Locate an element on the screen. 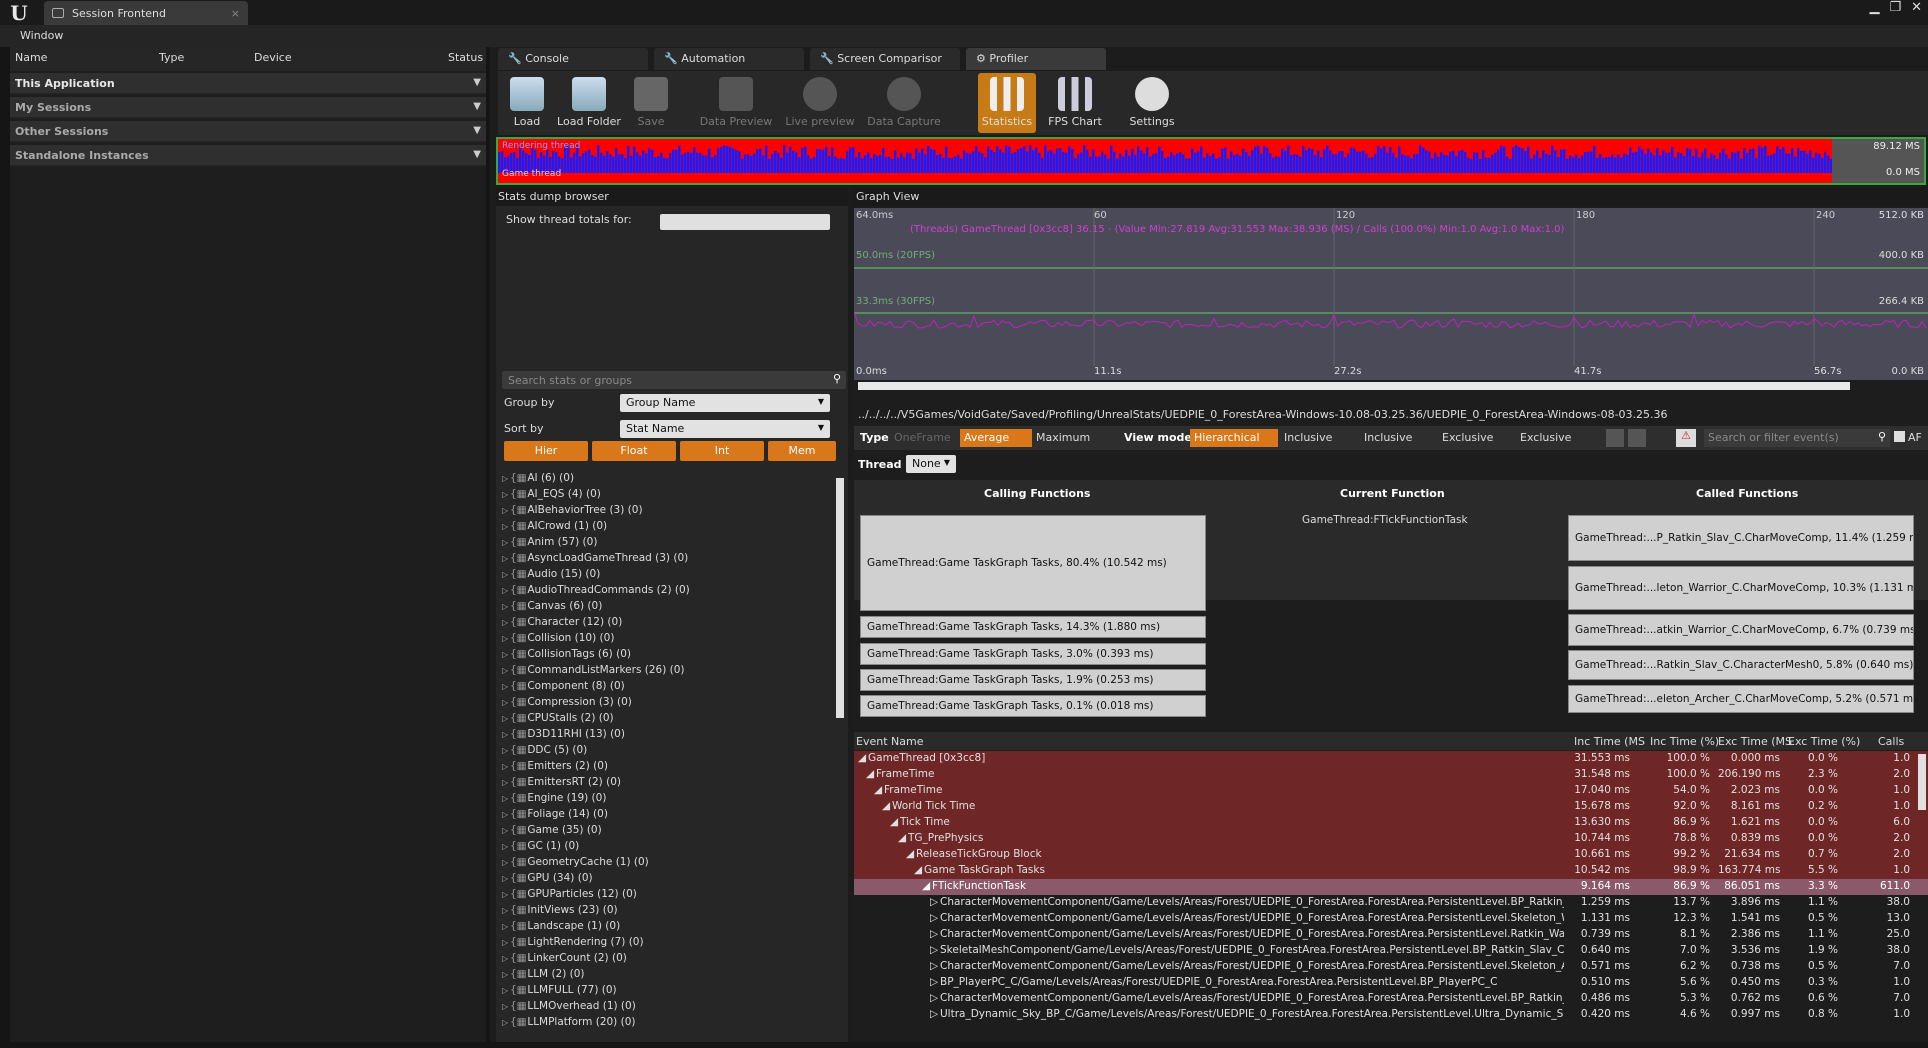 The image size is (1928, 1048). section-other-sessions: Other Sessions ▼ is located at coordinates (248, 132).